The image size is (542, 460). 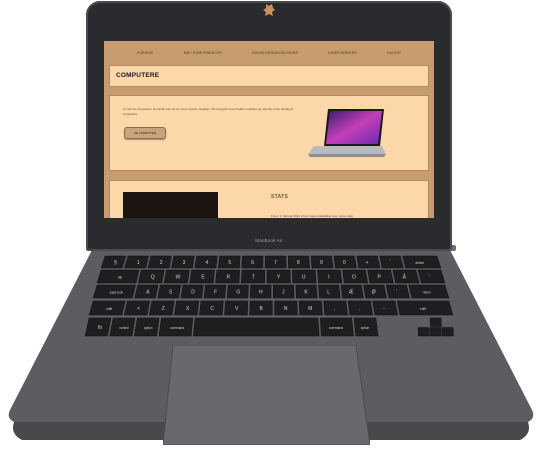 I want to click on trackpad, so click(x=266, y=395).